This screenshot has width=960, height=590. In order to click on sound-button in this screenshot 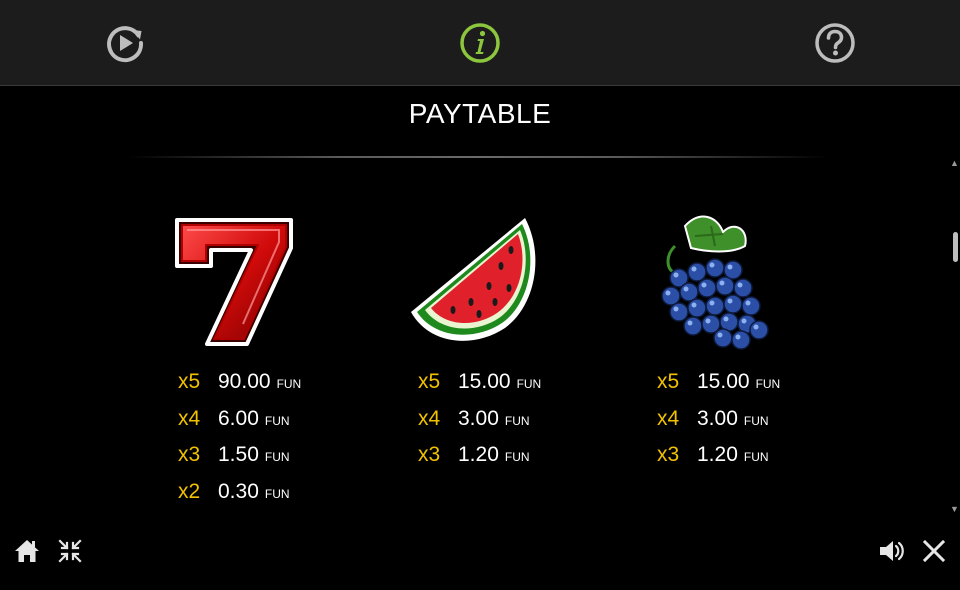, I will do `click(891, 551)`.